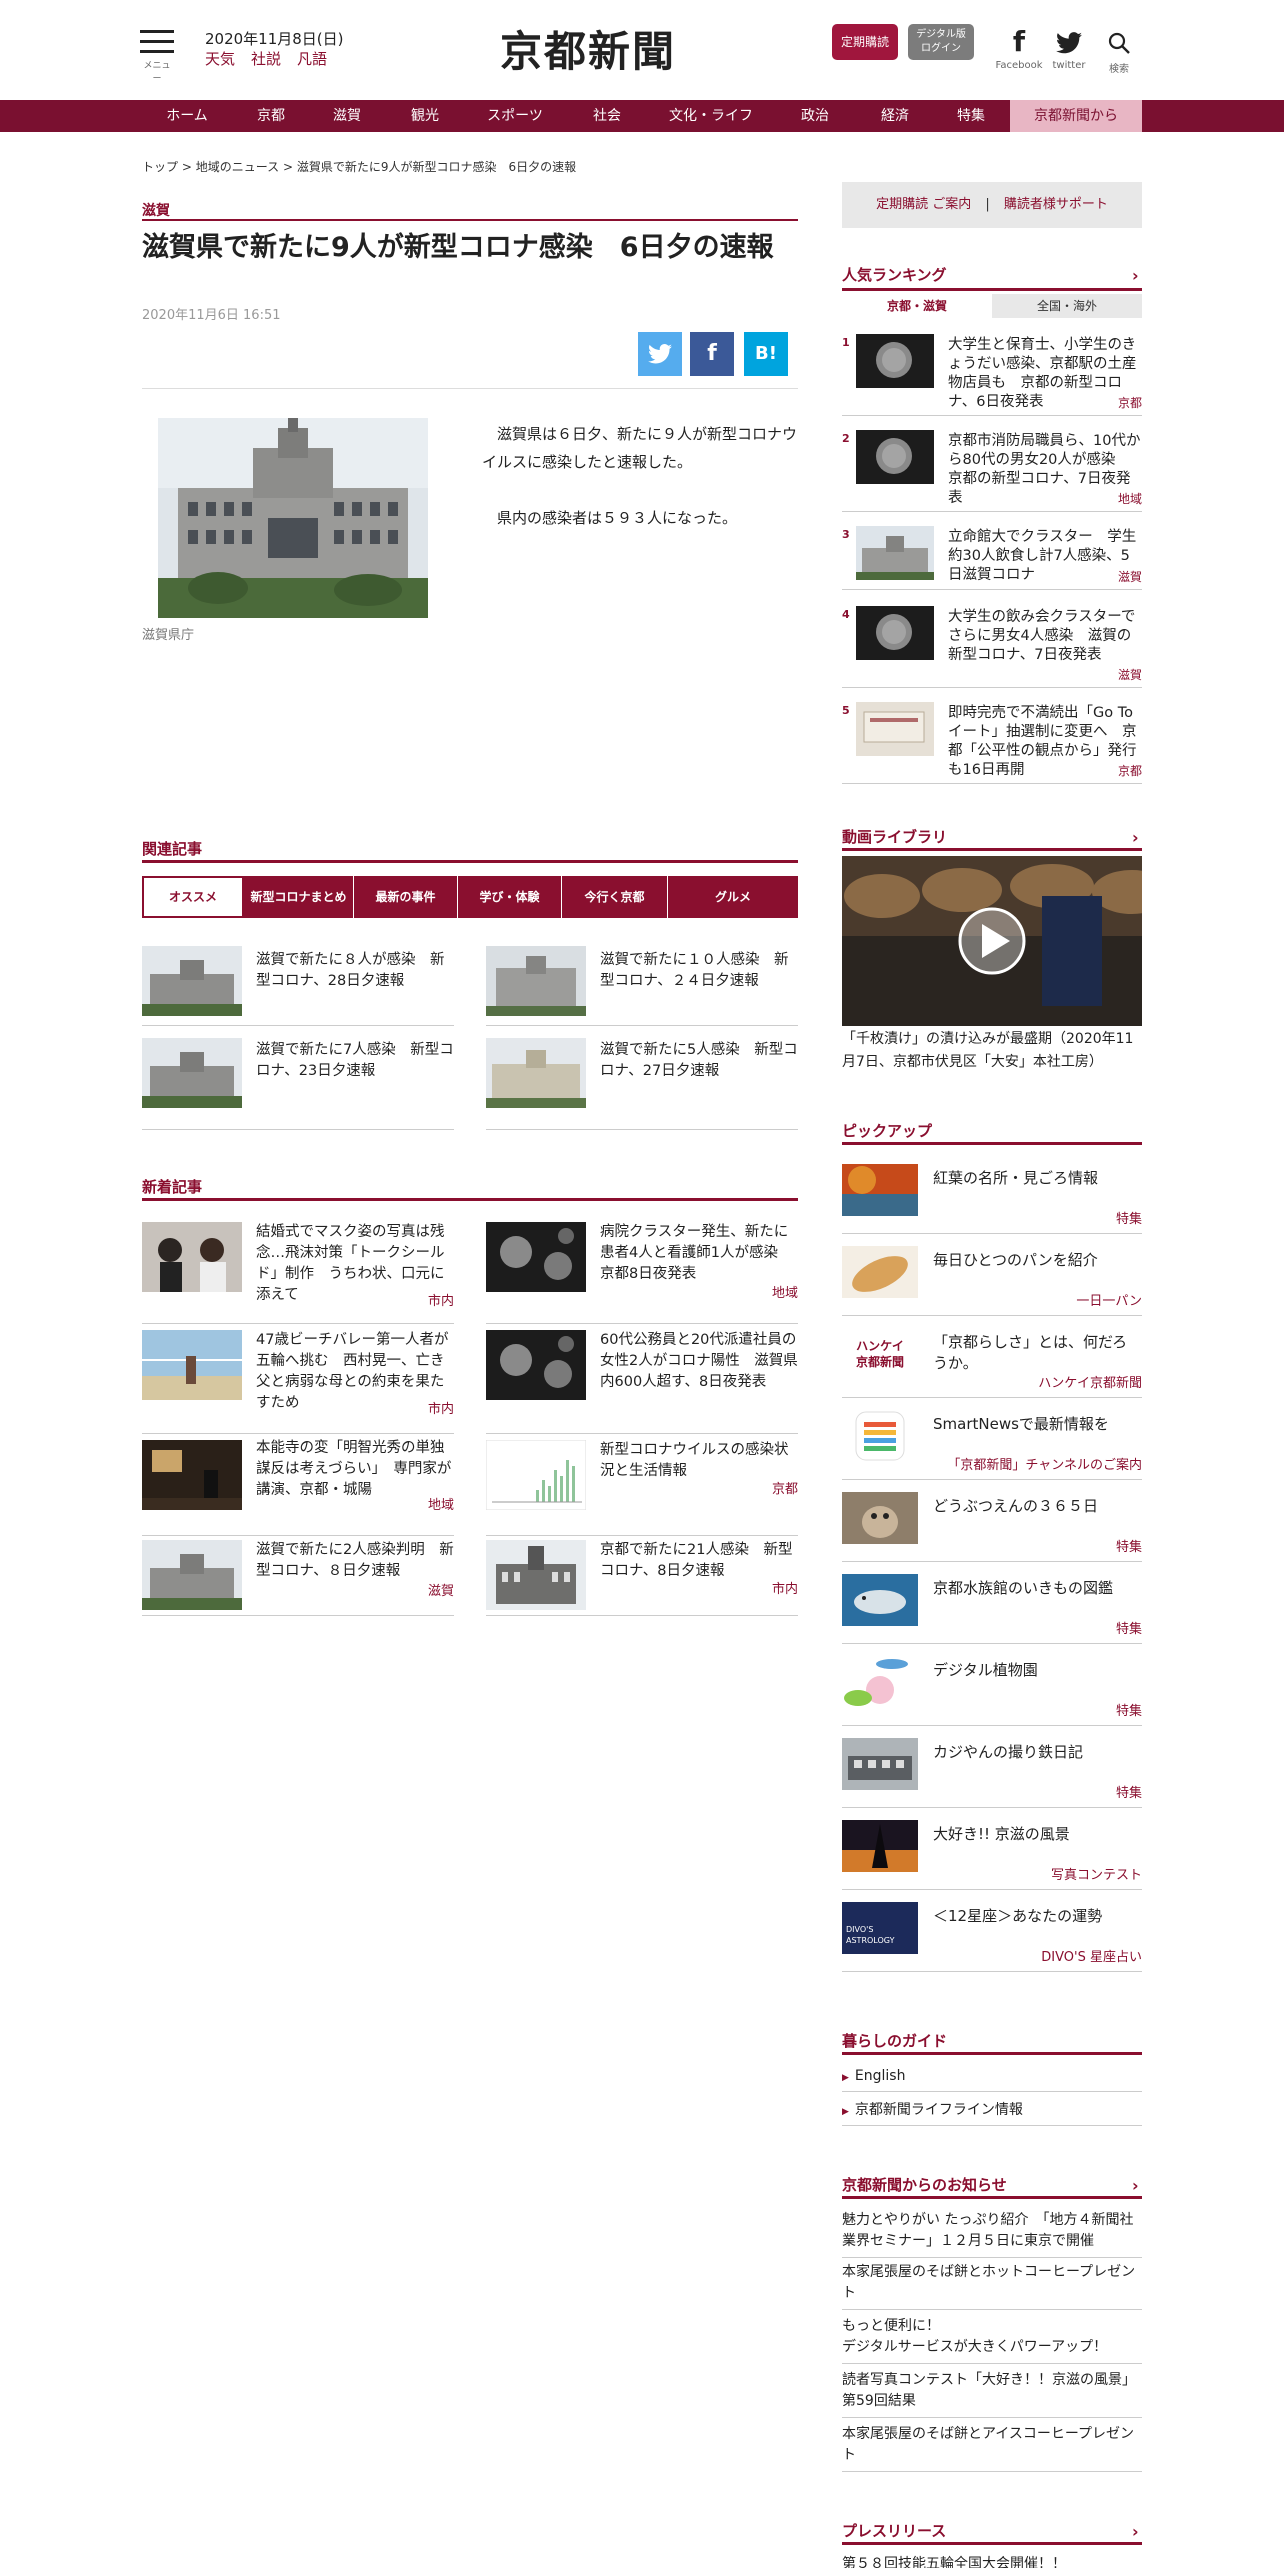 The image size is (1284, 2568). Describe the element at coordinates (298, 1578) in the screenshot. I see `latest-item: 滋賀で新たに2人感染判明 新型コロナ、８日夕速報 滋賀` at that location.